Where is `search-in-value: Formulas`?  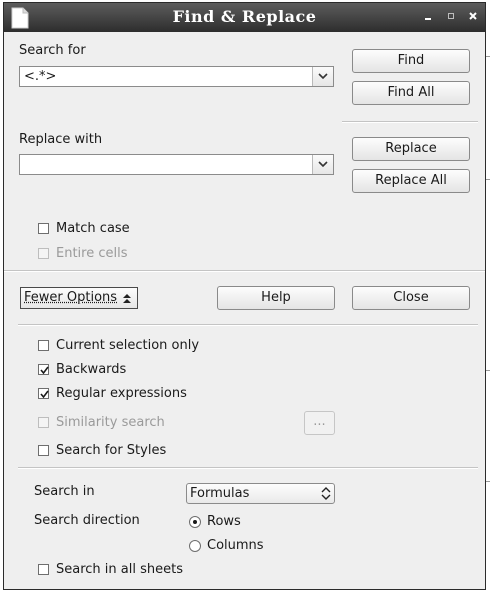
search-in-value: Formulas is located at coordinates (220, 493).